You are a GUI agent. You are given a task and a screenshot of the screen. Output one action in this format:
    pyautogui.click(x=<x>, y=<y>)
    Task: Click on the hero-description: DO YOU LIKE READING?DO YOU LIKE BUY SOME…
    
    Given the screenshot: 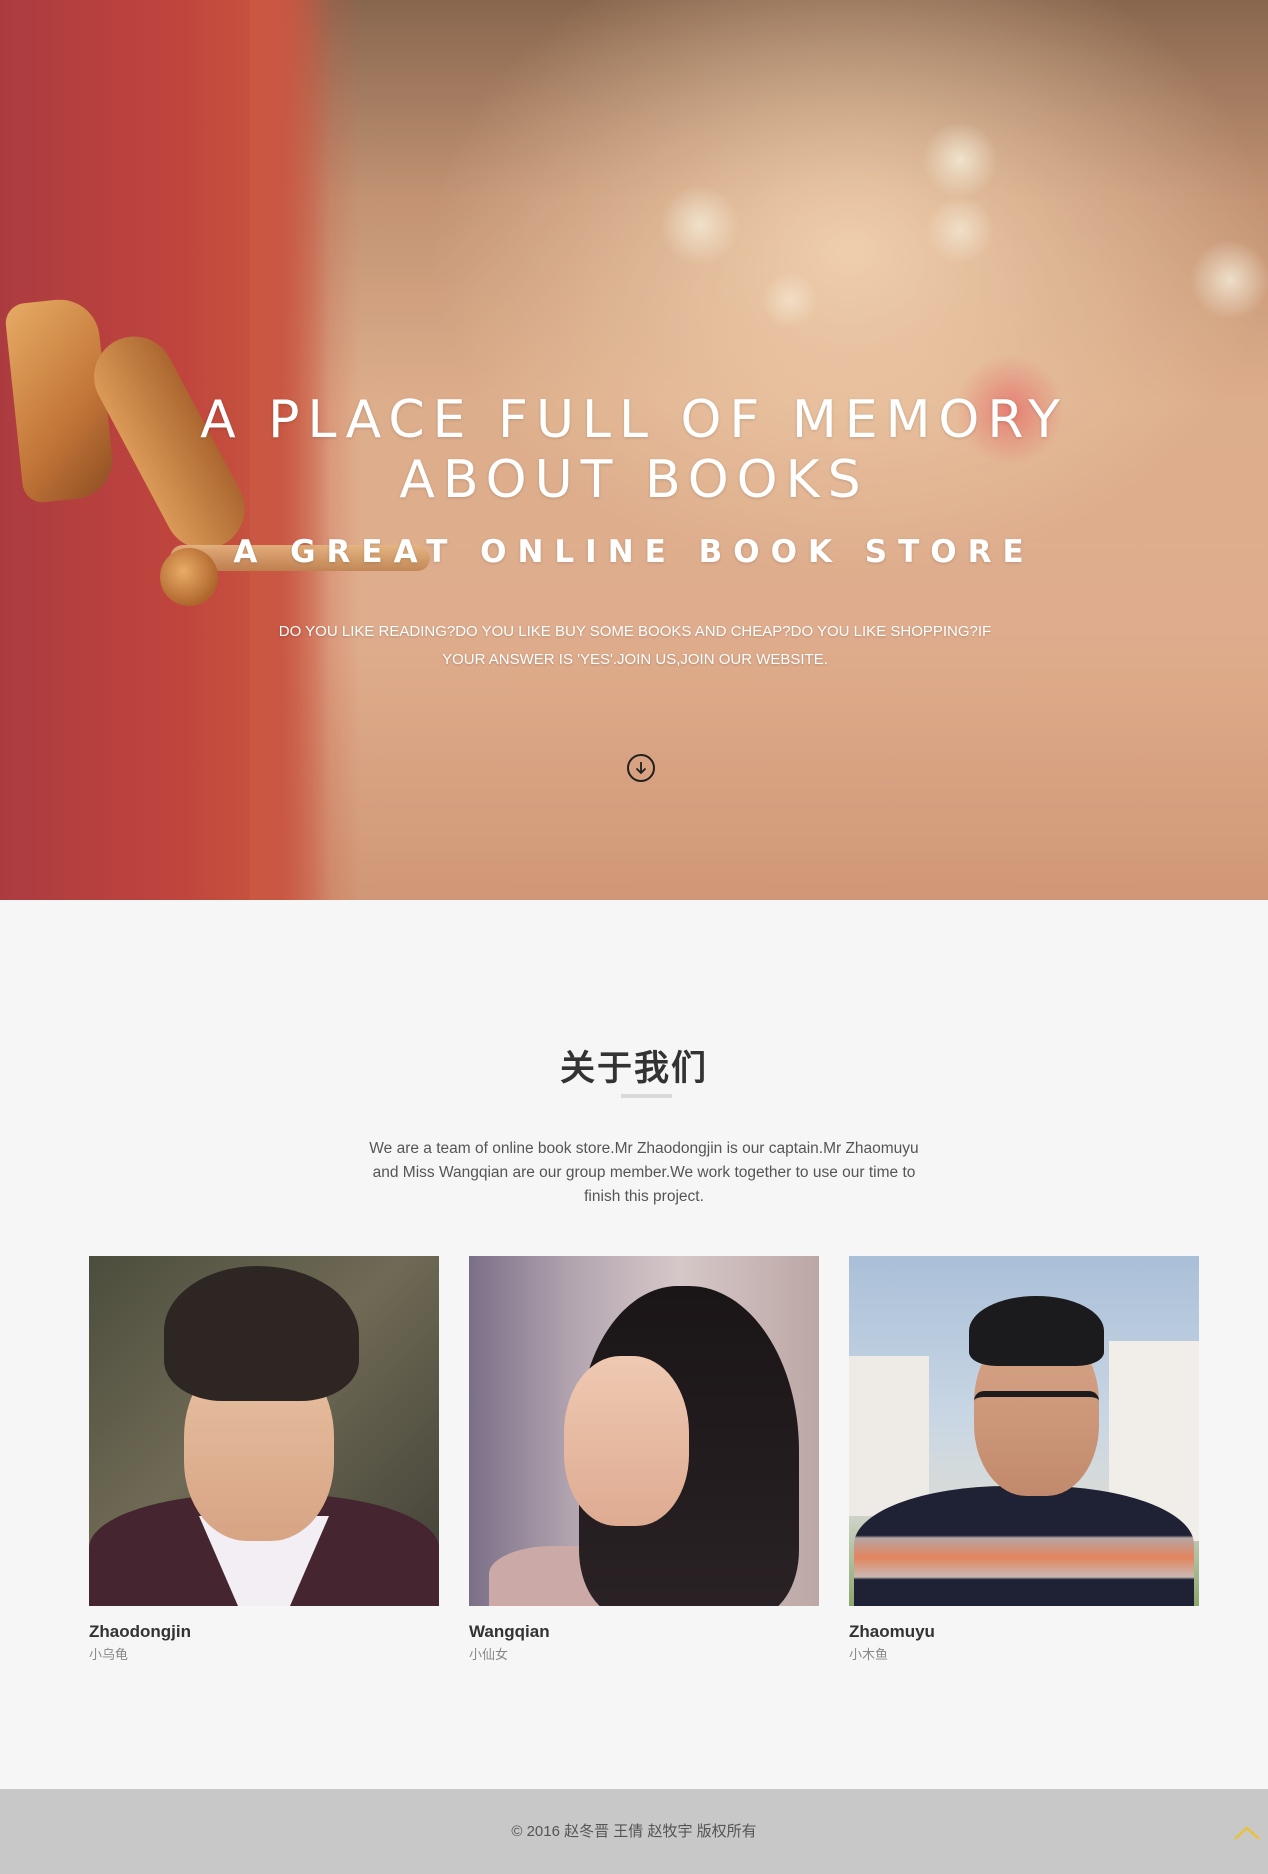 What is the action you would take?
    pyautogui.click(x=635, y=646)
    